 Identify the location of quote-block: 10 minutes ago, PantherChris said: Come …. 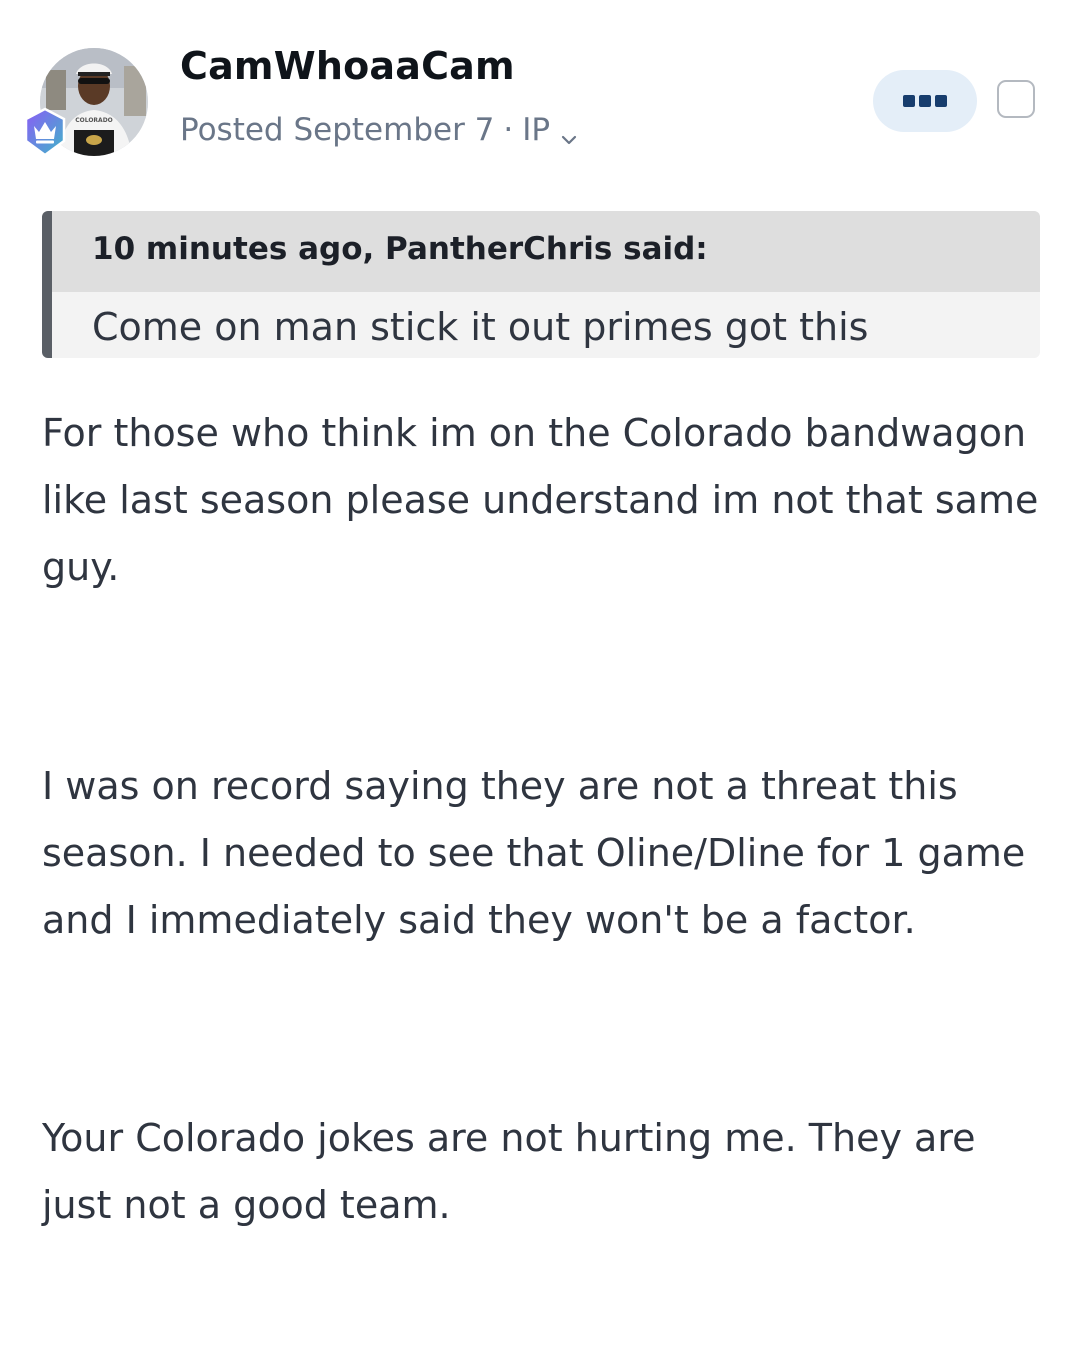
(541, 284).